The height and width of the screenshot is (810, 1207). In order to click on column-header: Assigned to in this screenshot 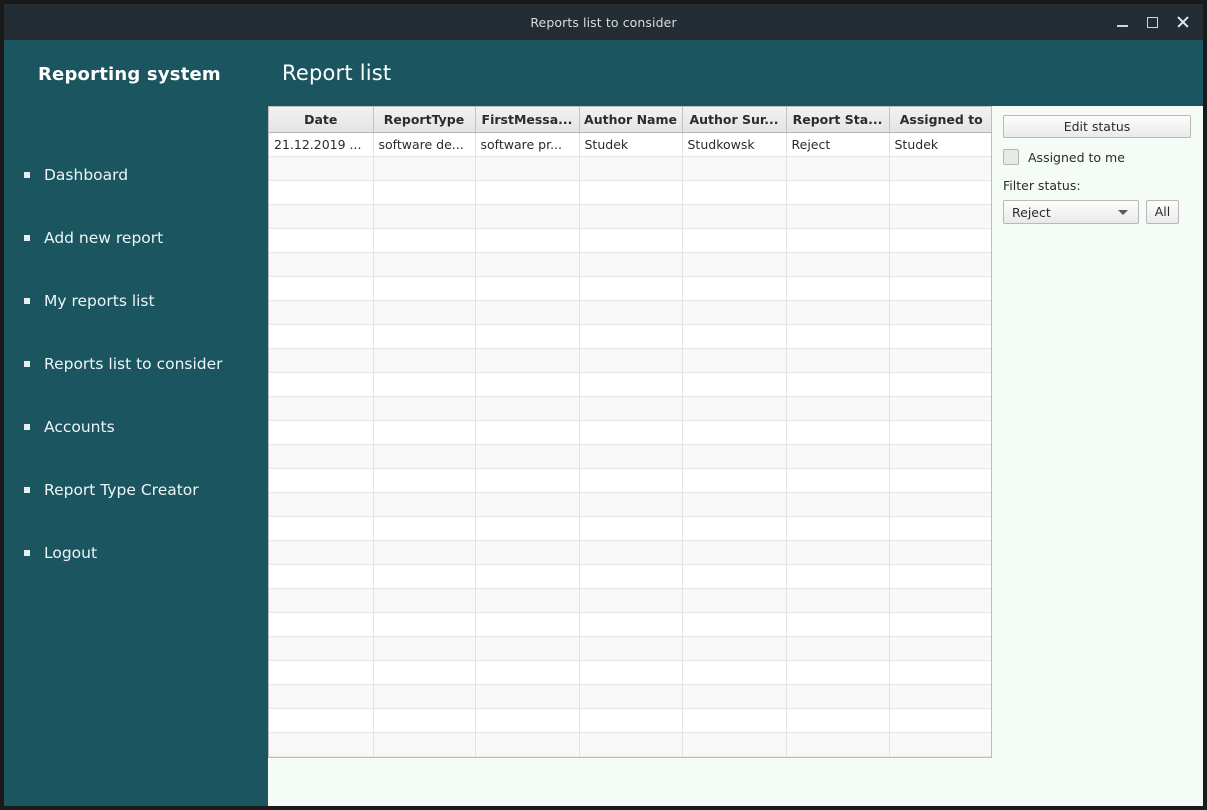, I will do `click(940, 120)`.